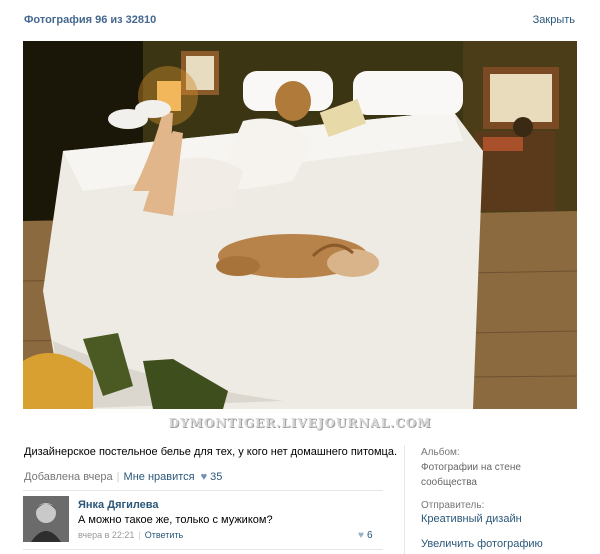 This screenshot has height=554, width=600. I want to click on avatar-portrait-icon, so click(46, 519).